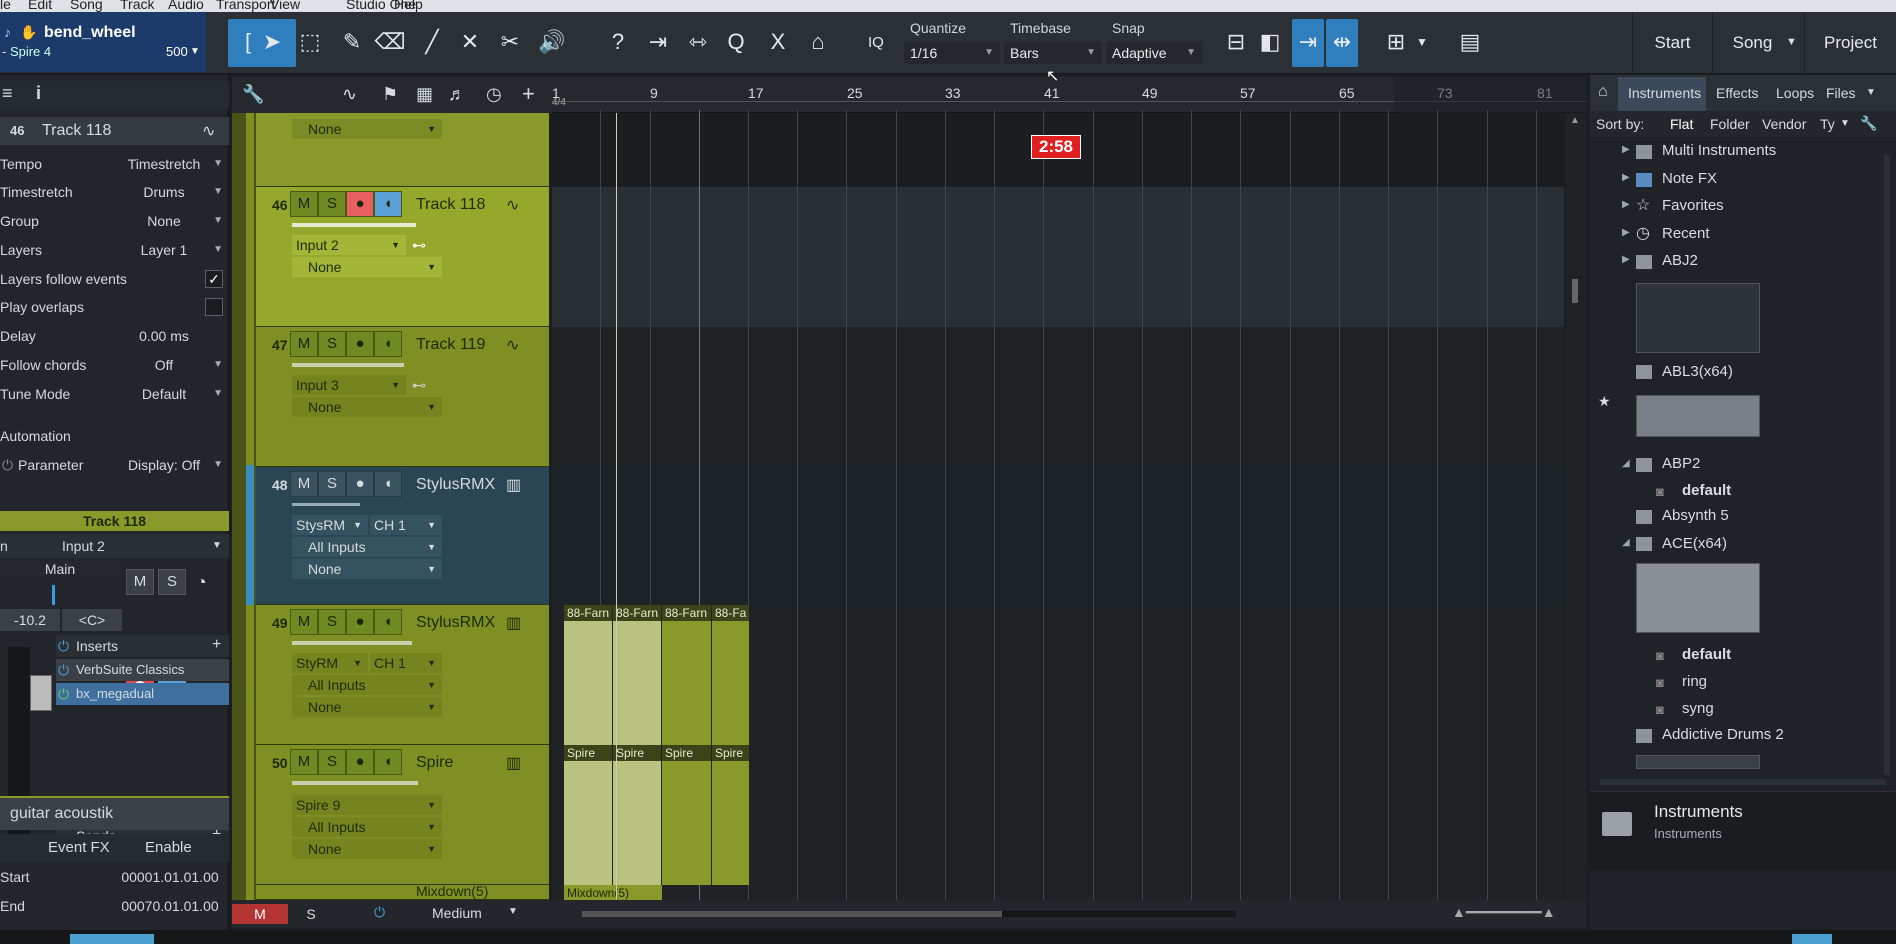 The image size is (1896, 944). I want to click on marker-icon: ⚑, so click(390, 94).